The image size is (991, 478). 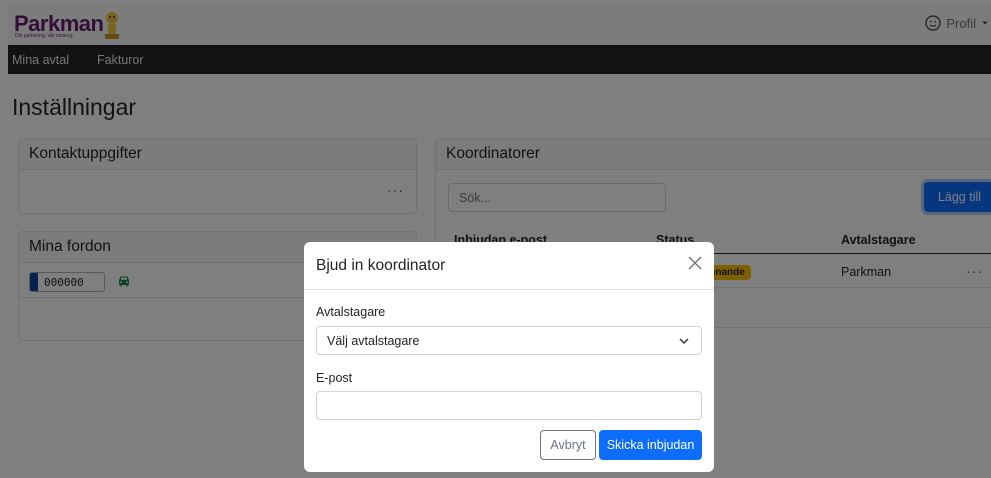 I want to click on close-icon, so click(x=695, y=263).